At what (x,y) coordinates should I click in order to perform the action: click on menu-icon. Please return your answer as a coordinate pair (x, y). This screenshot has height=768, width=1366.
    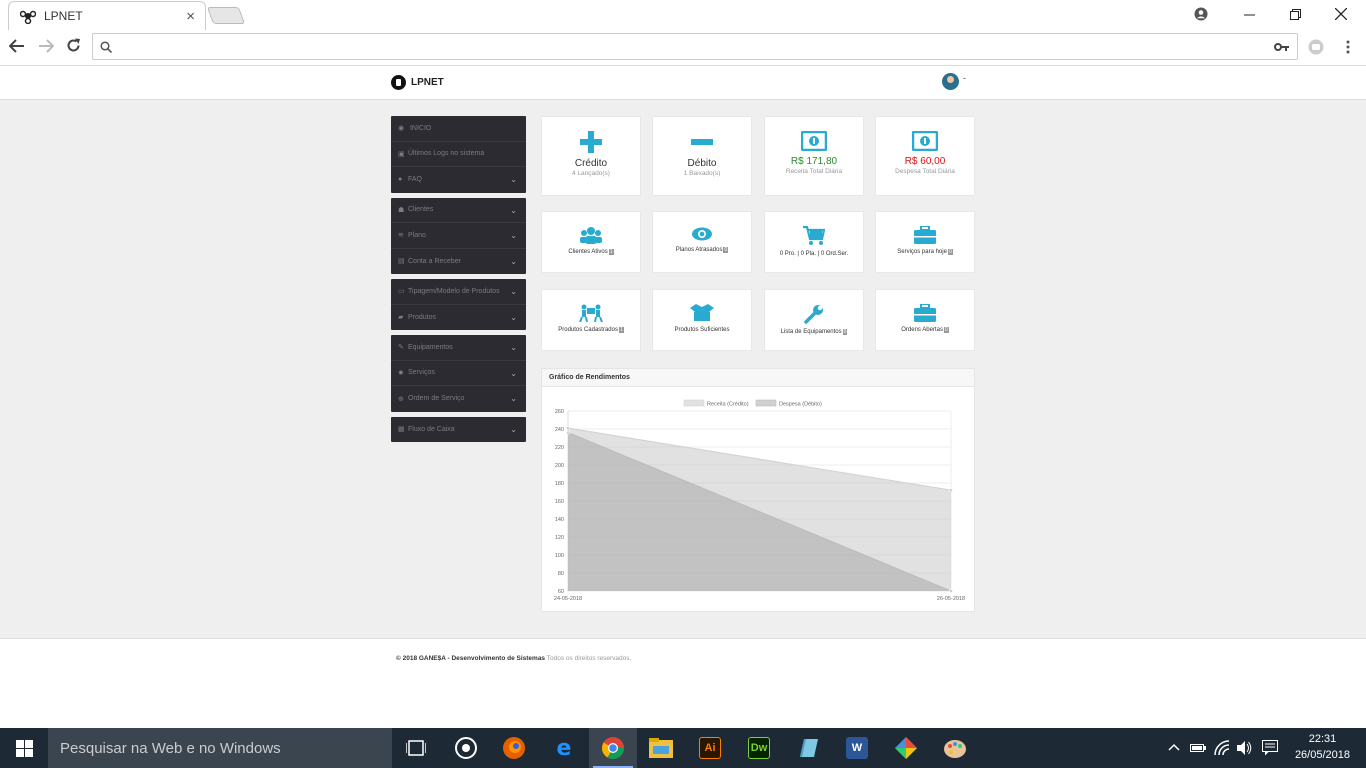
    Looking at the image, I should click on (1348, 49).